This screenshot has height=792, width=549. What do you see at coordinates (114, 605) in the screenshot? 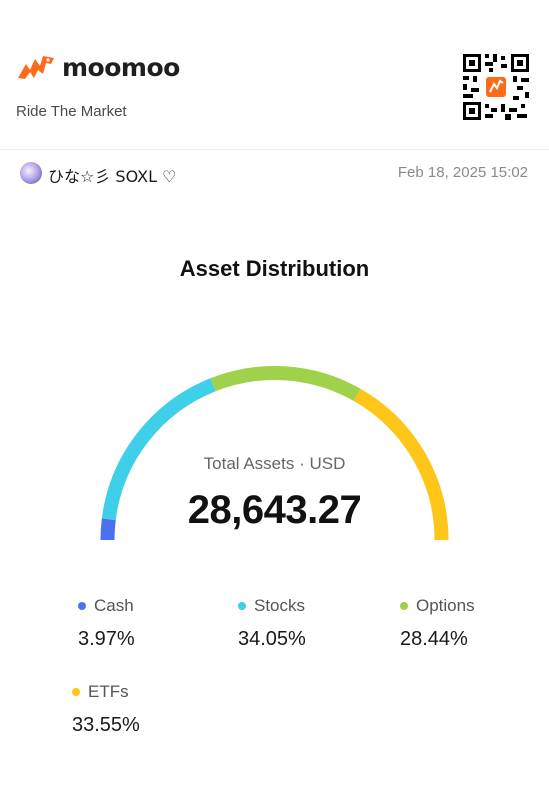
I see `legend-label-cash: Cash` at bounding box center [114, 605].